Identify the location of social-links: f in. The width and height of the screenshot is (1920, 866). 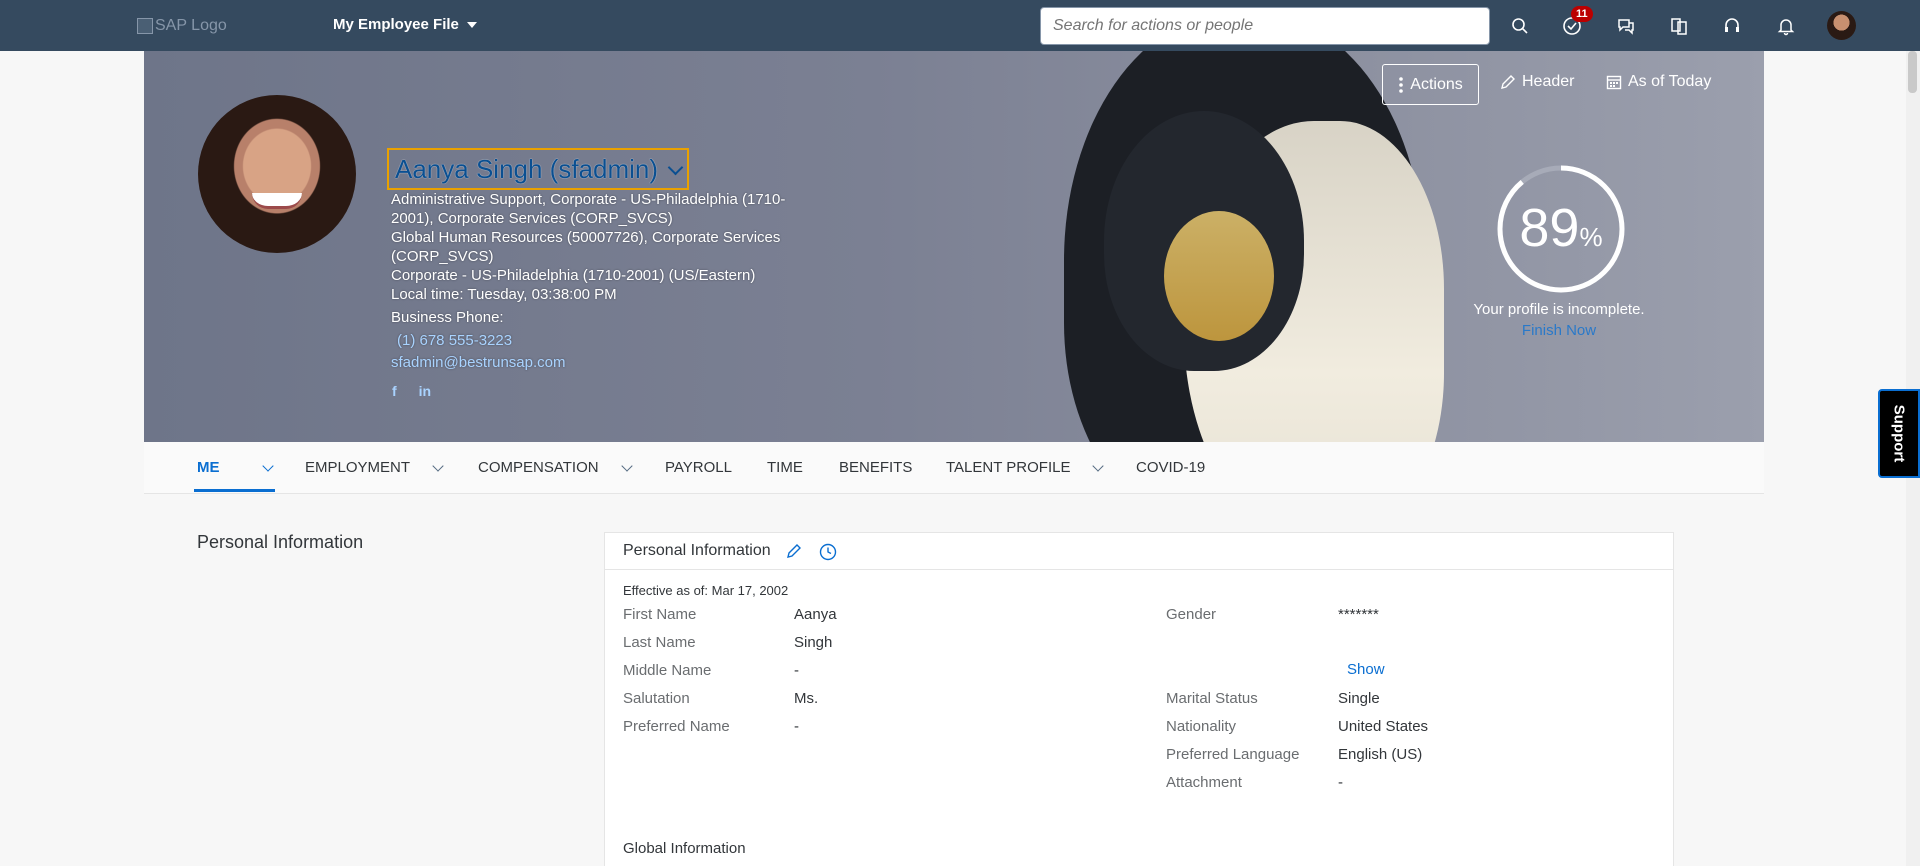
(411, 391).